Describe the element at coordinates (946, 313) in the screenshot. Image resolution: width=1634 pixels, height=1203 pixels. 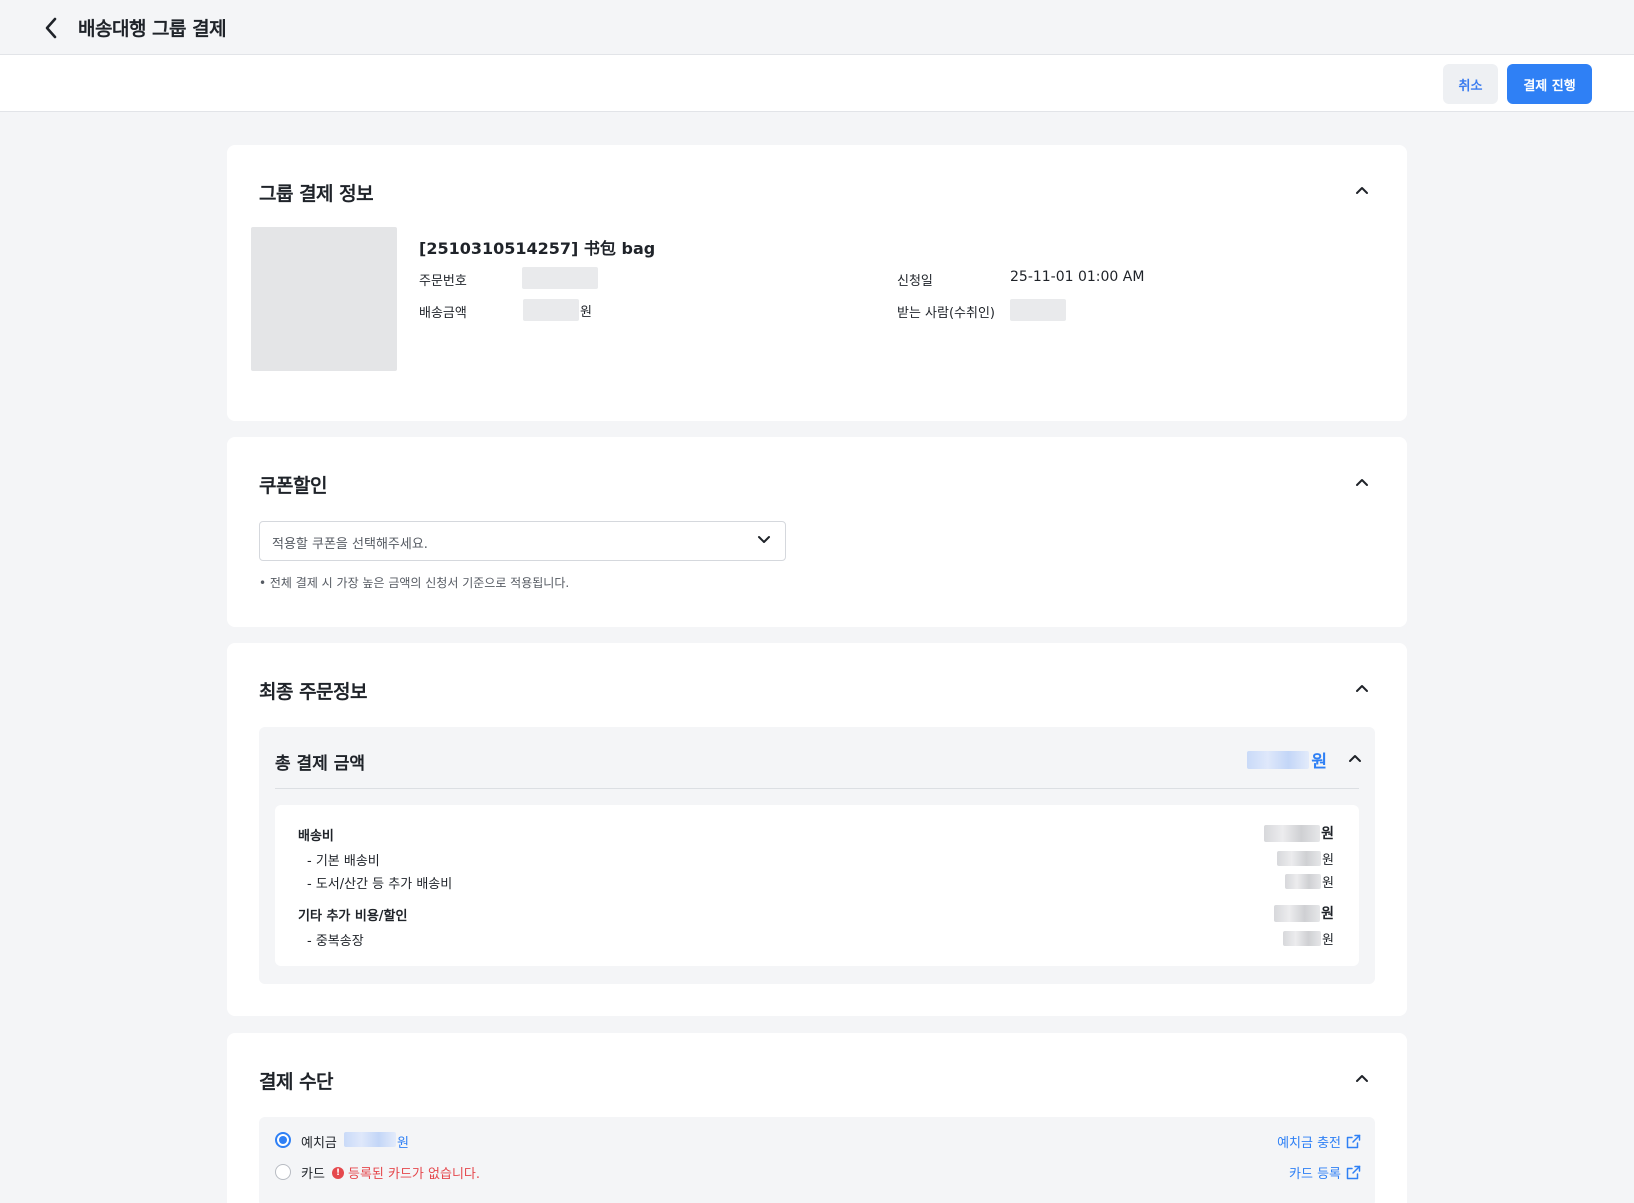
I see `recipient-label: 받는 사람(수취인)` at that location.